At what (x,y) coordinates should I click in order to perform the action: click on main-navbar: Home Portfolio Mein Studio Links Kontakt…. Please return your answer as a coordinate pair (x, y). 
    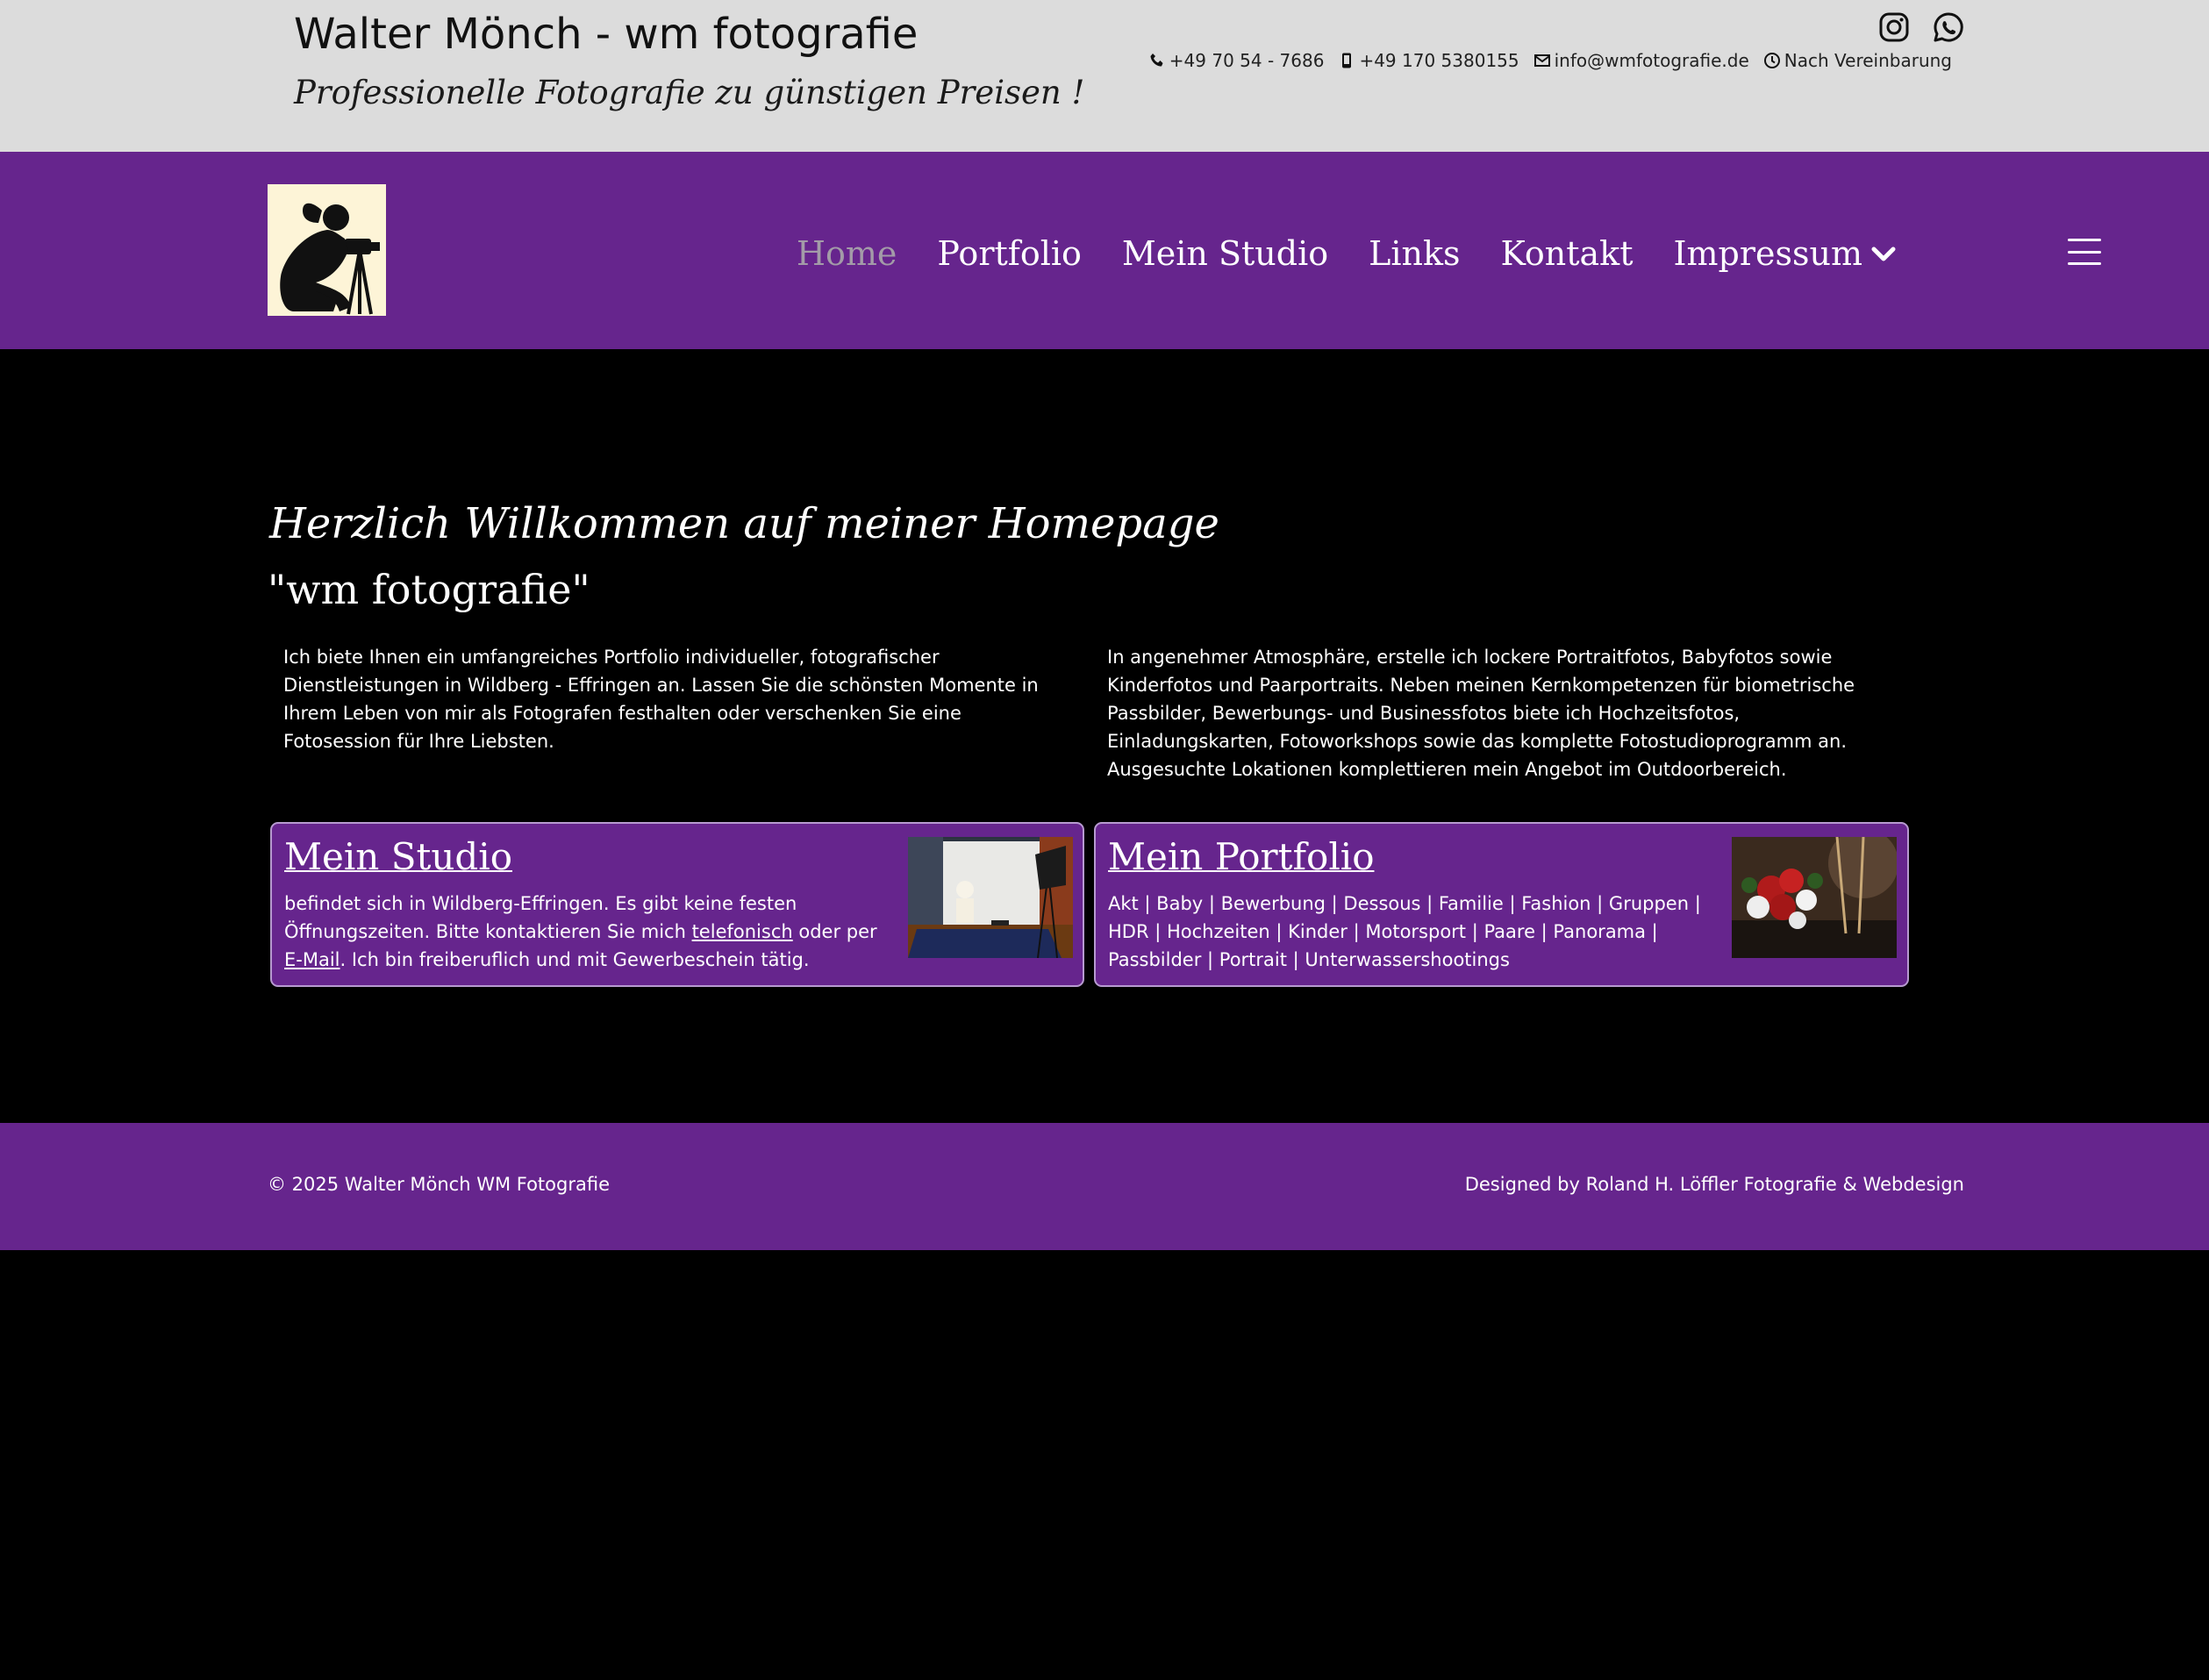
    Looking at the image, I should click on (1104, 250).